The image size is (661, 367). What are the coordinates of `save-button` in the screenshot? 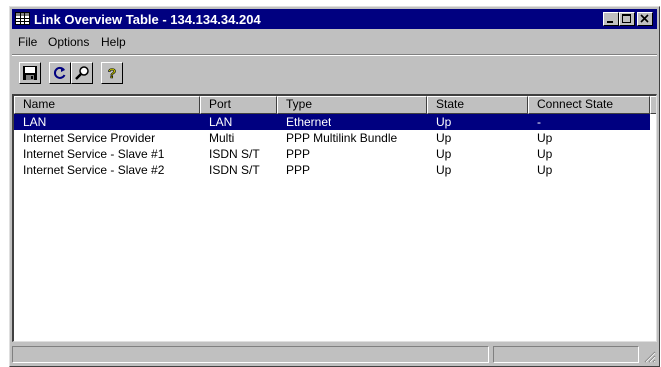 It's located at (30, 73).